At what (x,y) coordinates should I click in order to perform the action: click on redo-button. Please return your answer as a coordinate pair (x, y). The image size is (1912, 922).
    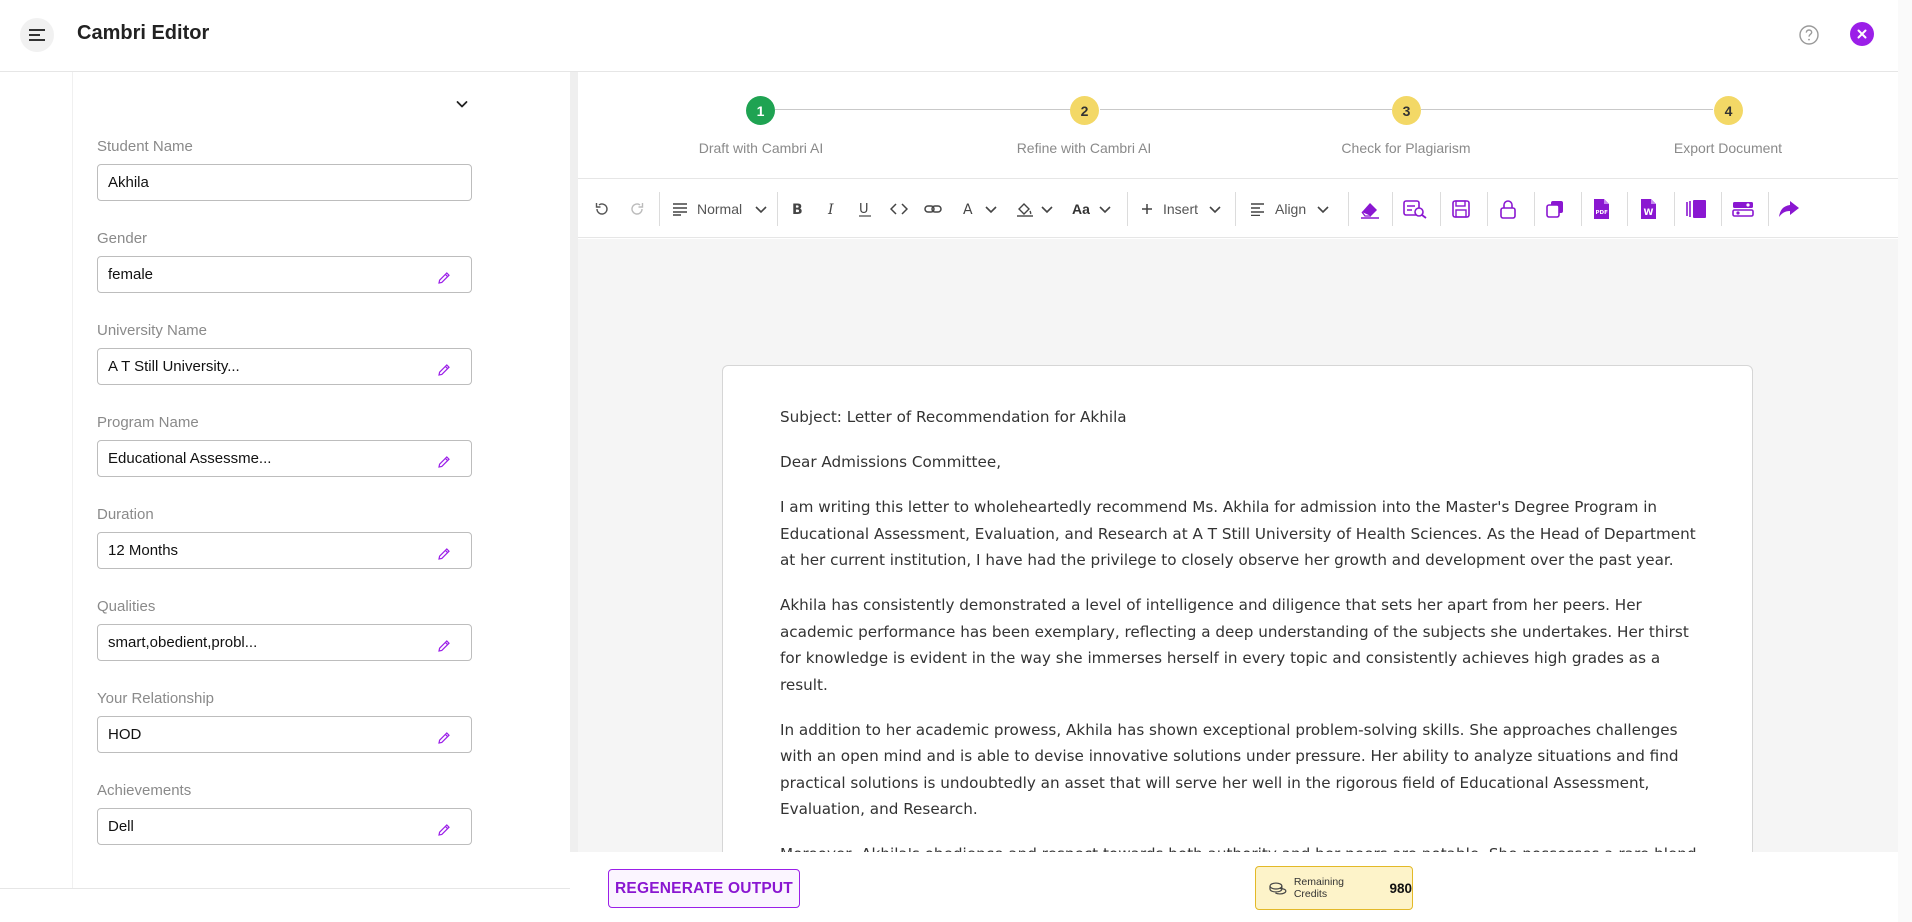
    Looking at the image, I should click on (637, 209).